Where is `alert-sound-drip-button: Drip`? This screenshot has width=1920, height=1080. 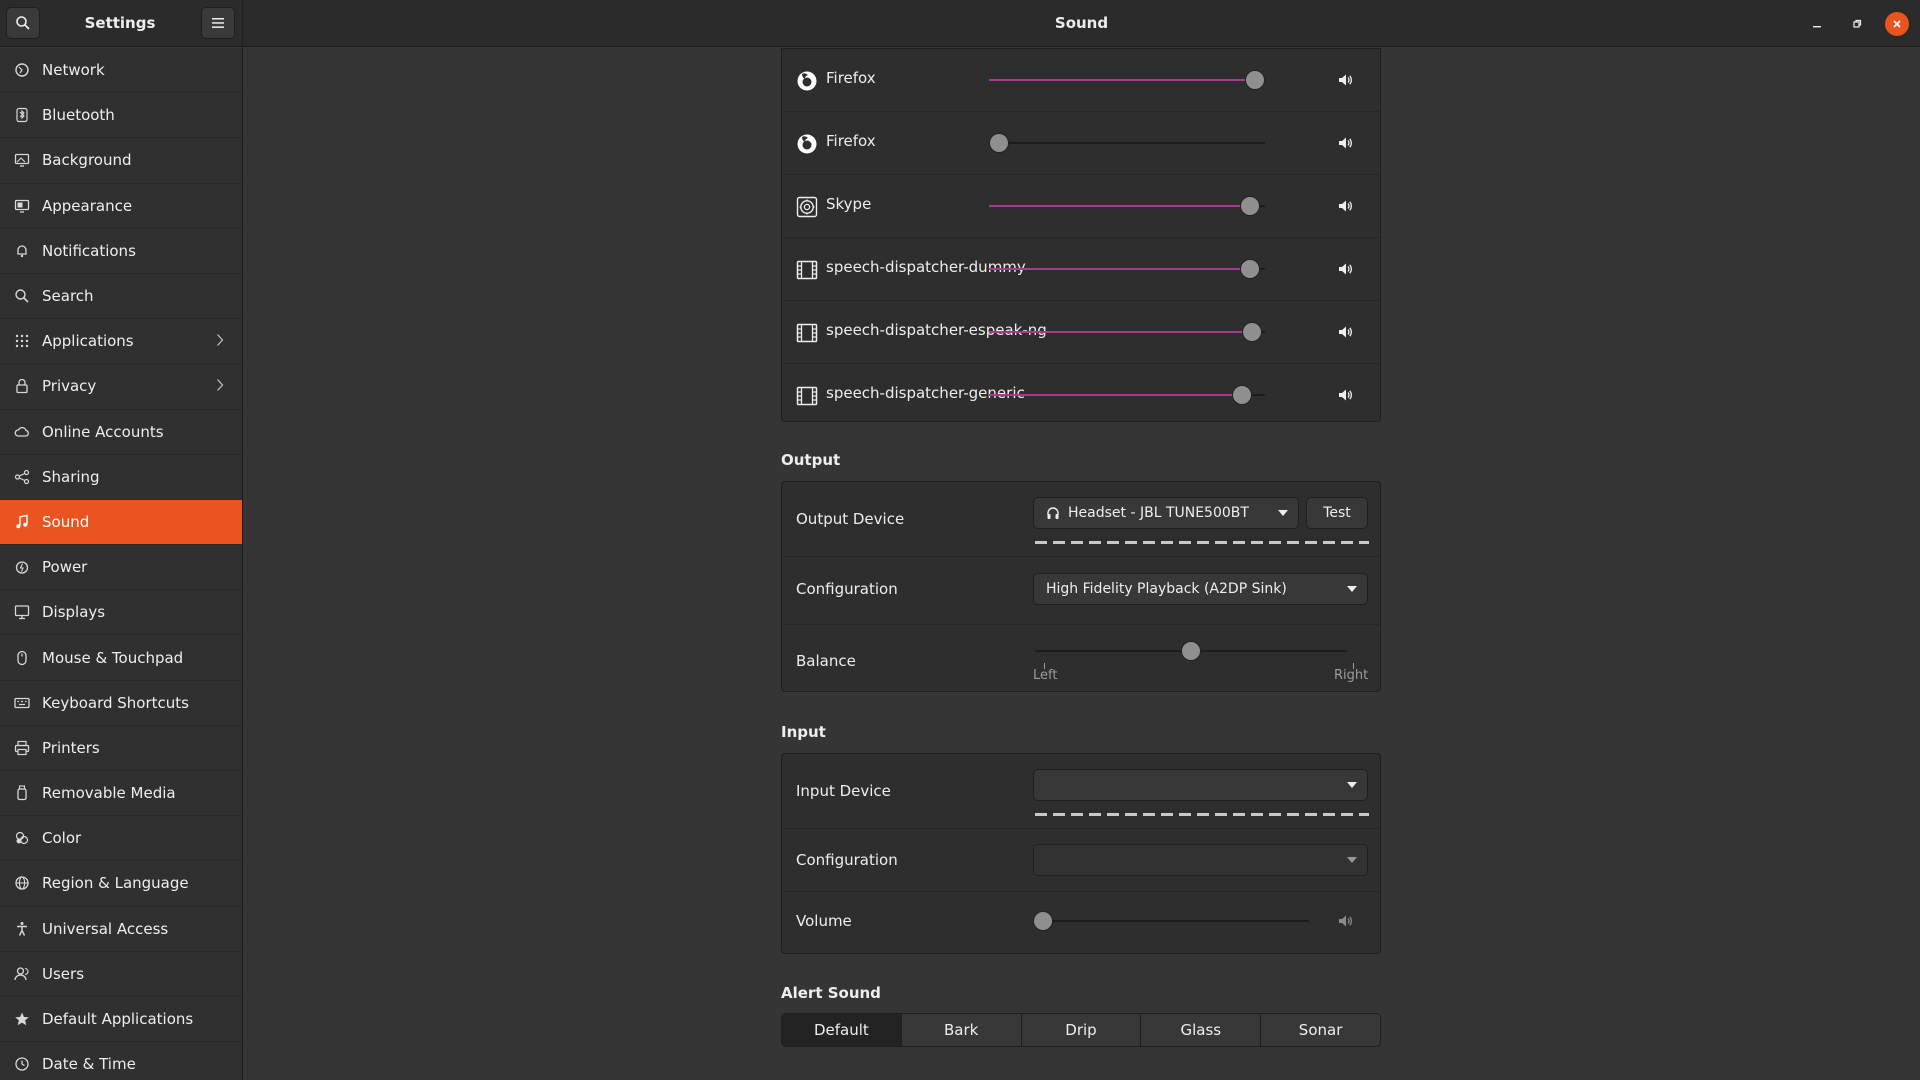
alert-sound-drip-button: Drip is located at coordinates (1081, 1030).